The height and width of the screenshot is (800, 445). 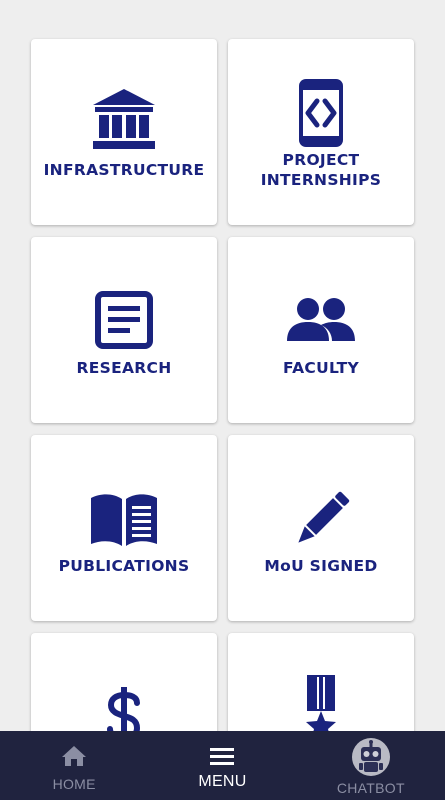 What do you see at coordinates (222, 756) in the screenshot?
I see `hamburger-menu-icon` at bounding box center [222, 756].